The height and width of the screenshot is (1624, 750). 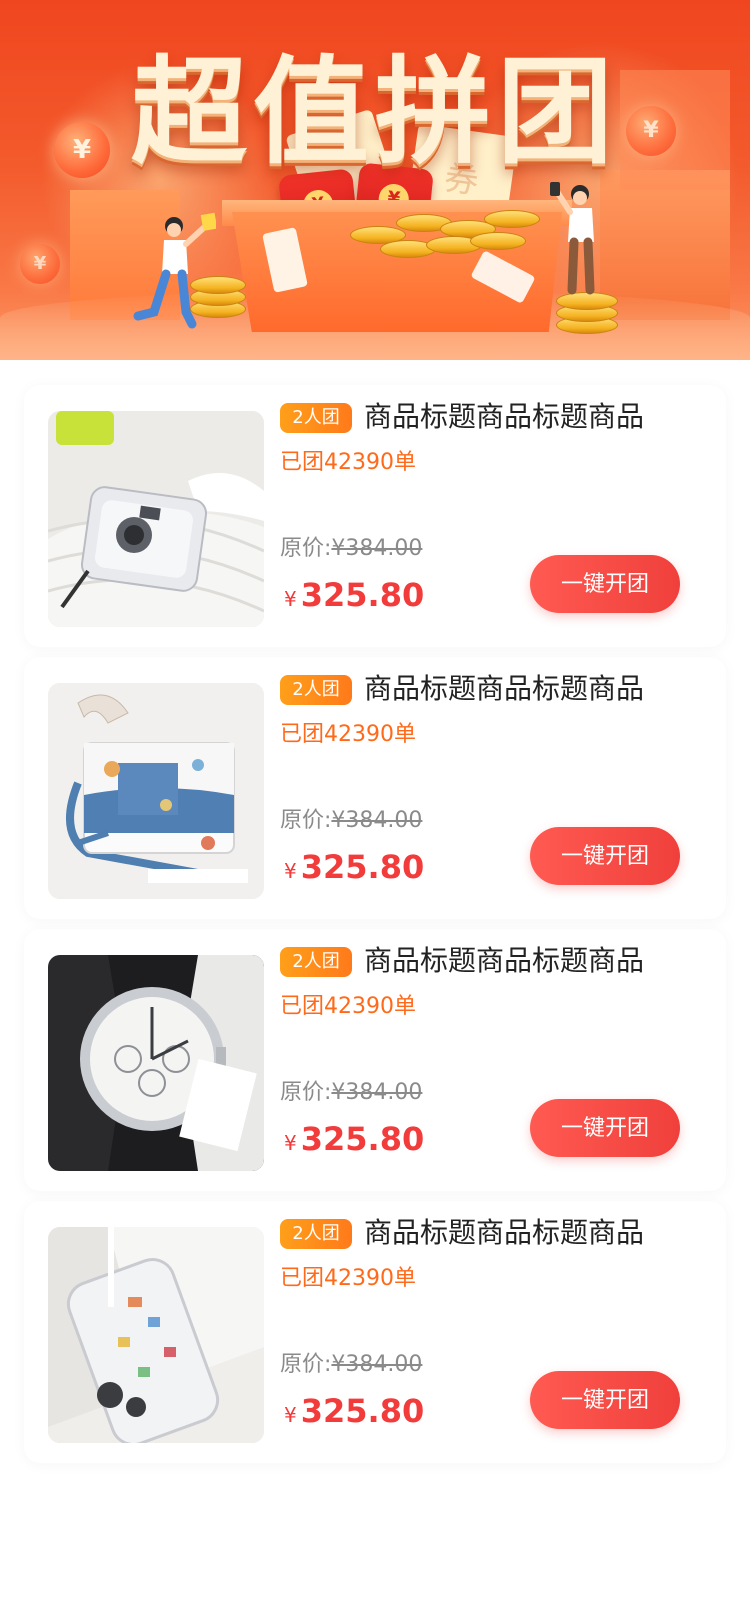 What do you see at coordinates (375, 112) in the screenshot?
I see `banner-title: 超值拼团` at bounding box center [375, 112].